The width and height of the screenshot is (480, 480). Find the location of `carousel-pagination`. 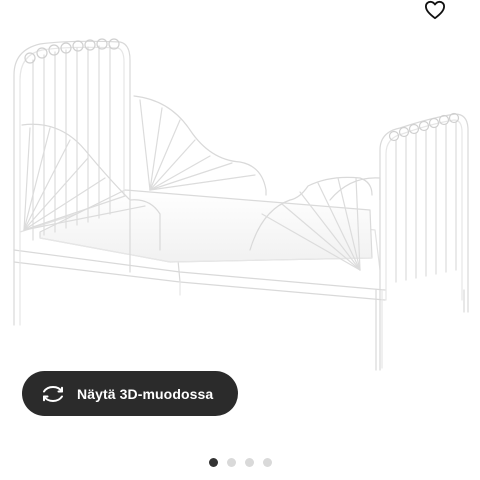

carousel-pagination is located at coordinates (240, 463).